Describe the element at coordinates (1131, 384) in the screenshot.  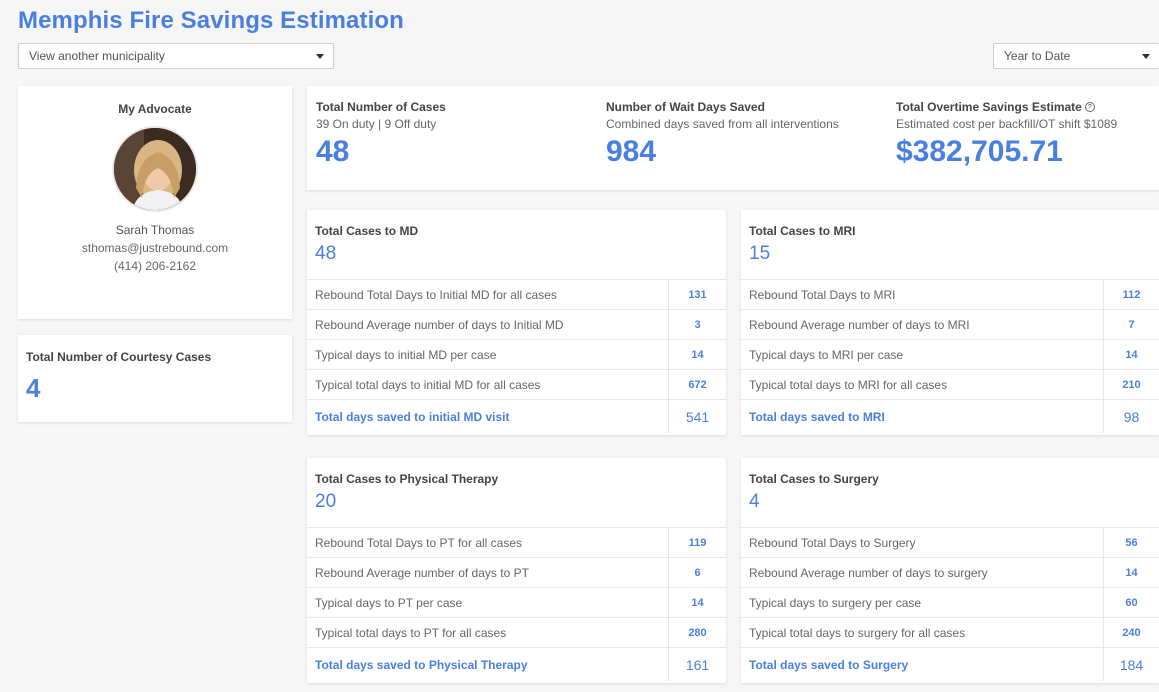
I see `row-value: 210` at that location.